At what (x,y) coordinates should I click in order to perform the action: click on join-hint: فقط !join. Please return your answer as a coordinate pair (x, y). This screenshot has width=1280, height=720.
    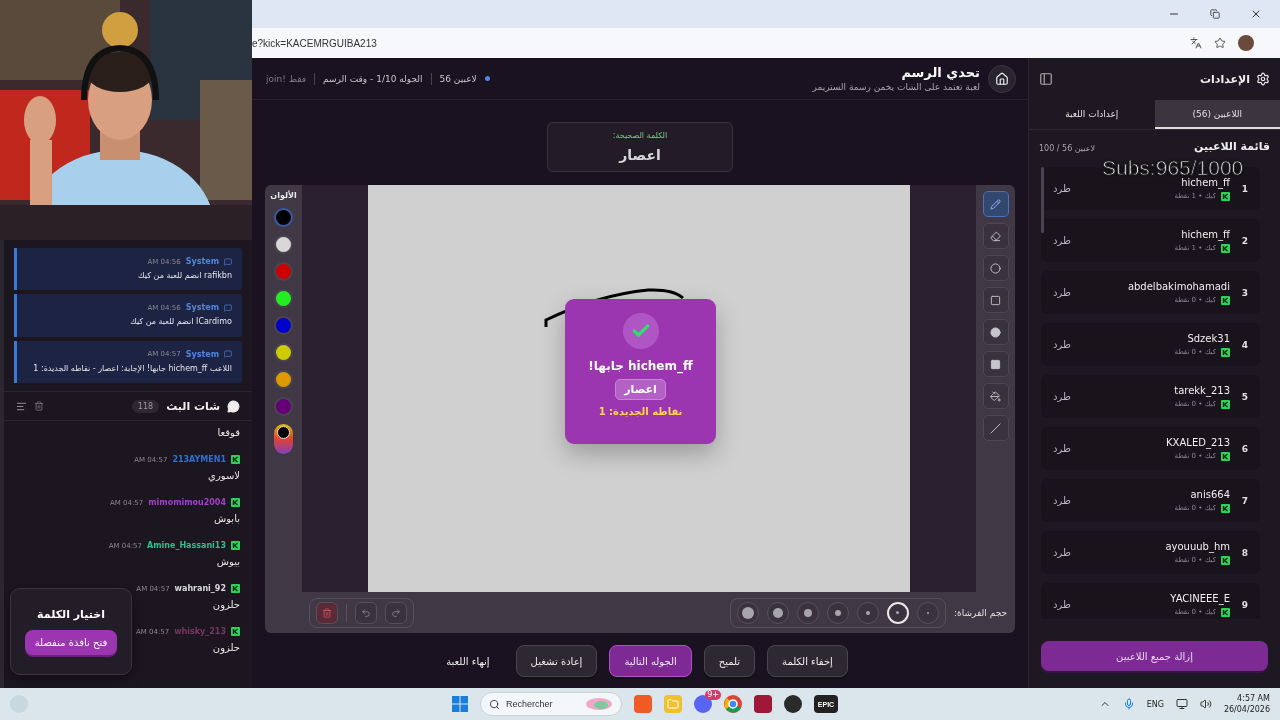
    Looking at the image, I should click on (286, 78).